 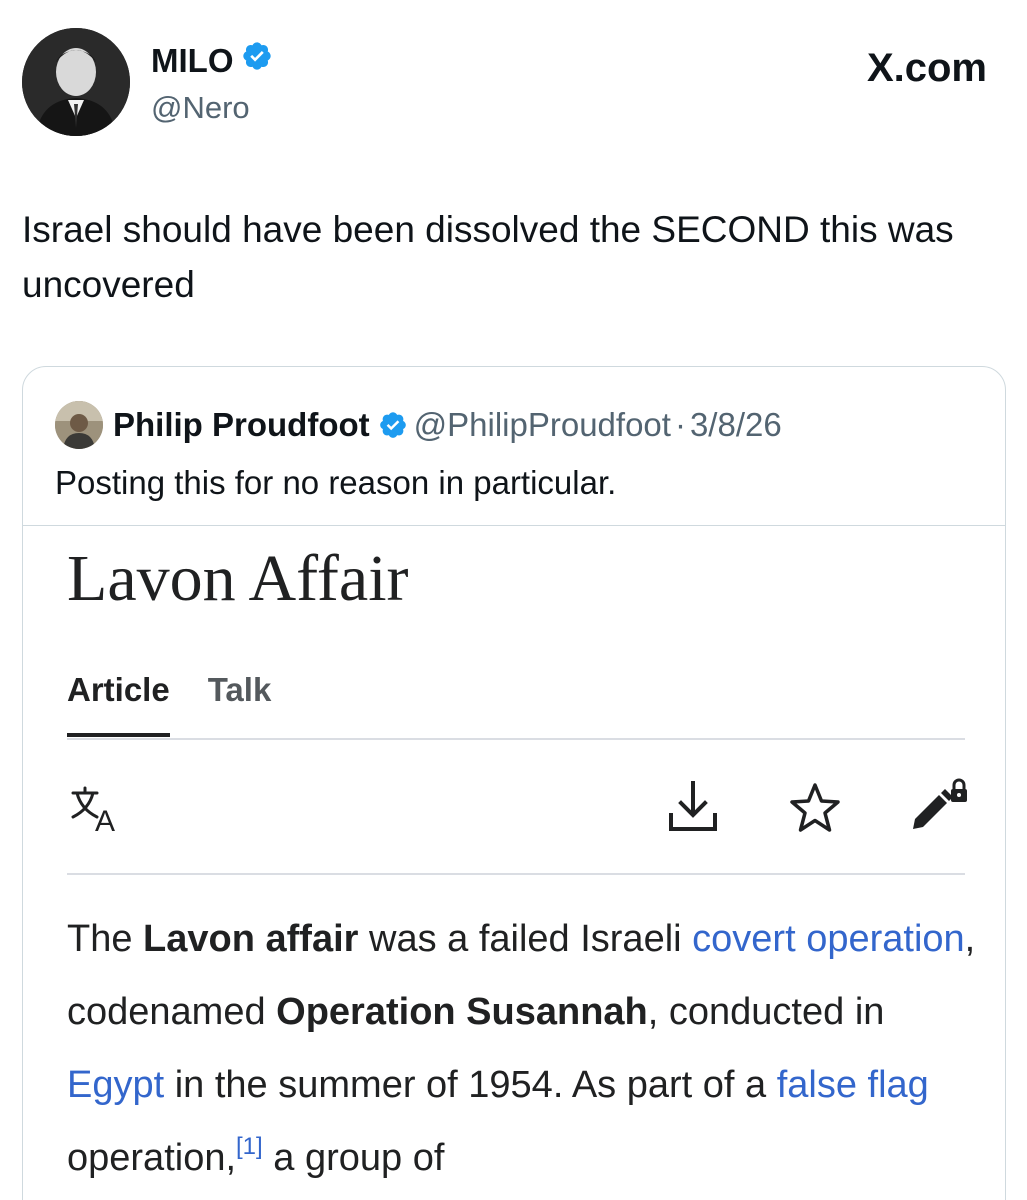 What do you see at coordinates (516, 874) in the screenshot?
I see `toolbar-divider` at bounding box center [516, 874].